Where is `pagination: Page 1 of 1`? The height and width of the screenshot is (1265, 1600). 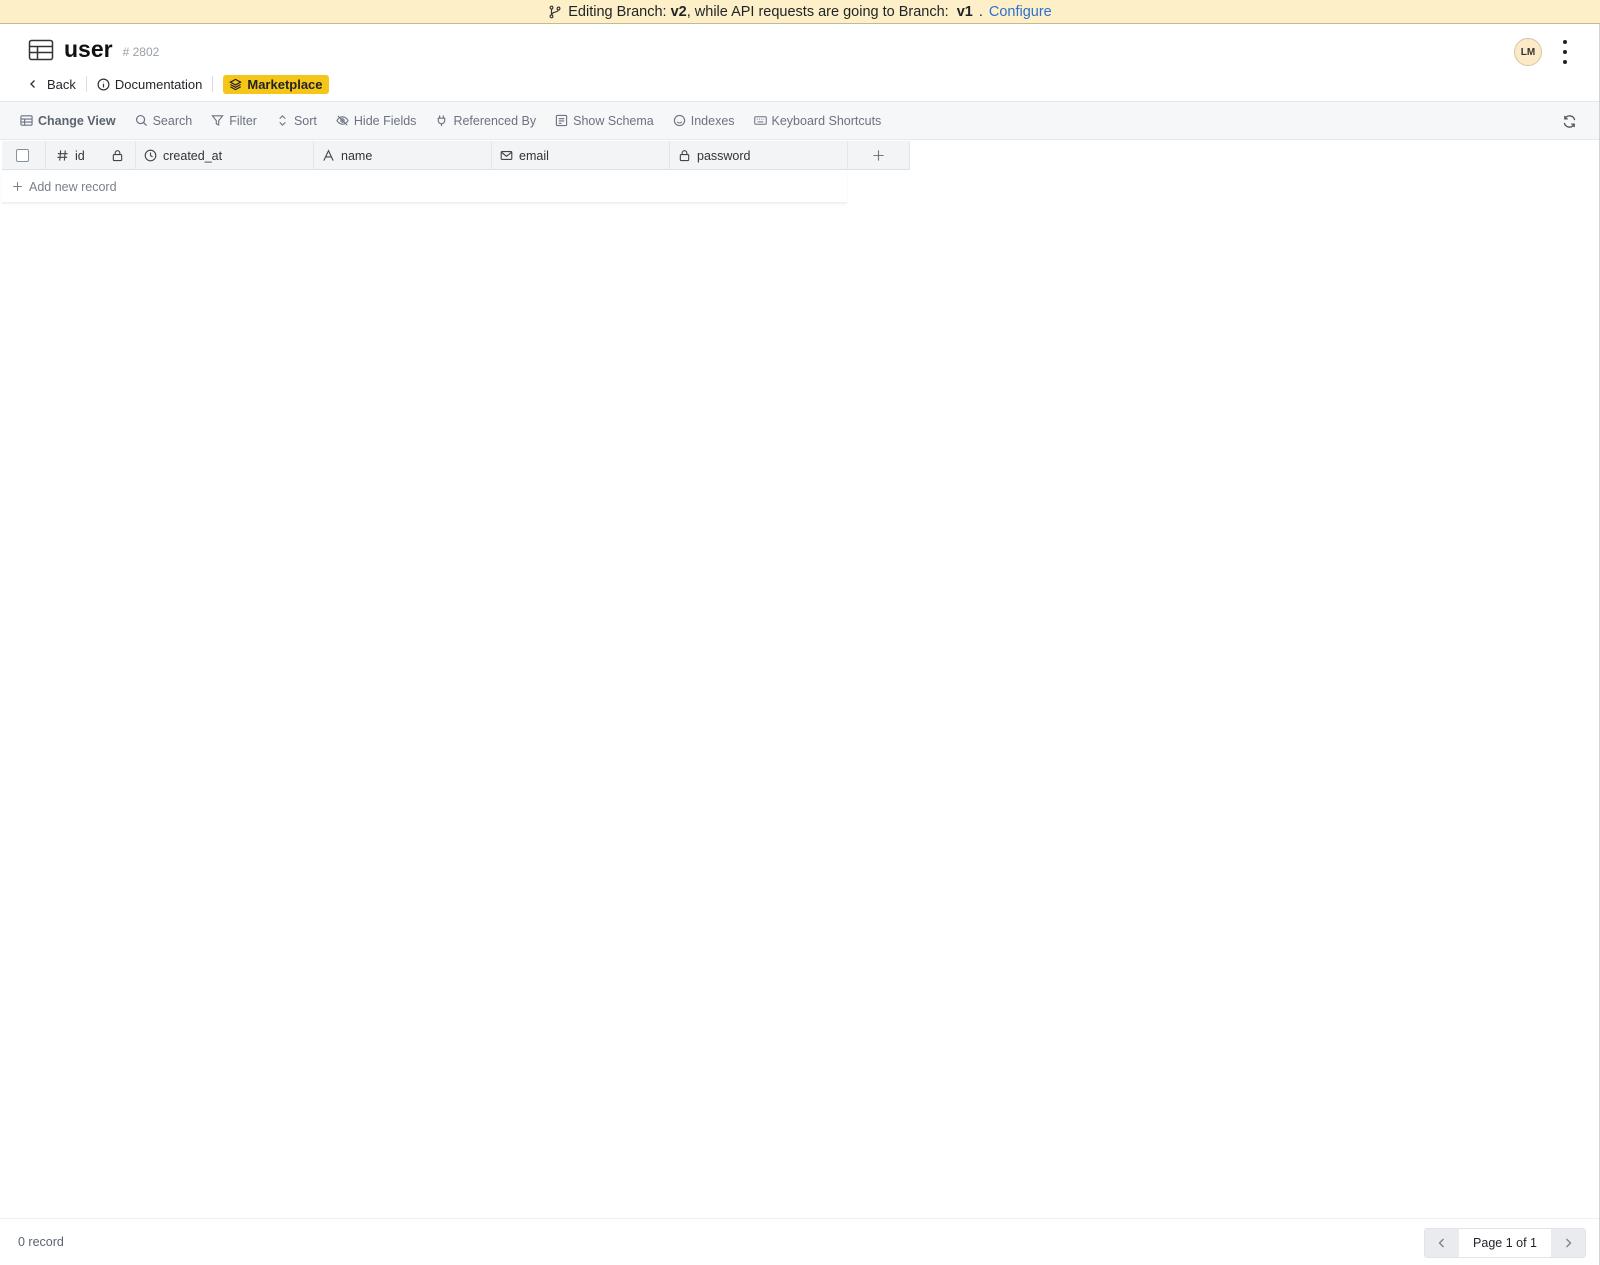 pagination: Page 1 of 1 is located at coordinates (1505, 1243).